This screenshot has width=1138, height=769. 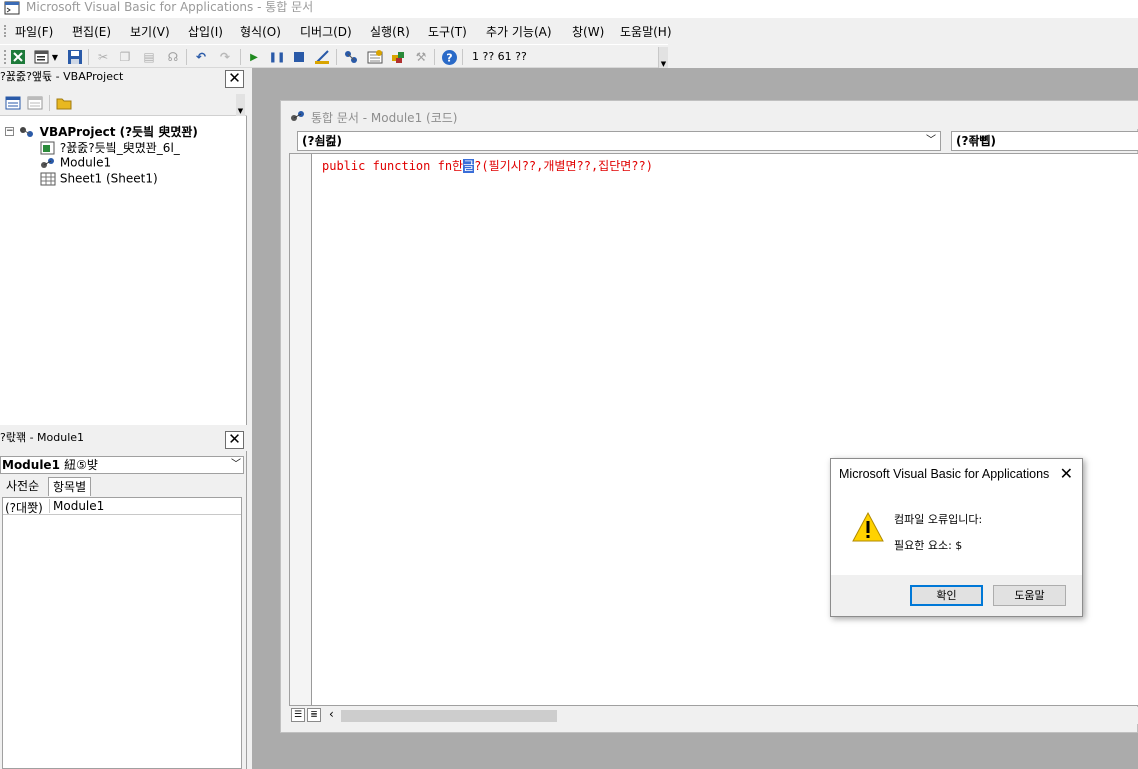 I want to click on menu-edit: 편집(E), so click(x=91, y=31).